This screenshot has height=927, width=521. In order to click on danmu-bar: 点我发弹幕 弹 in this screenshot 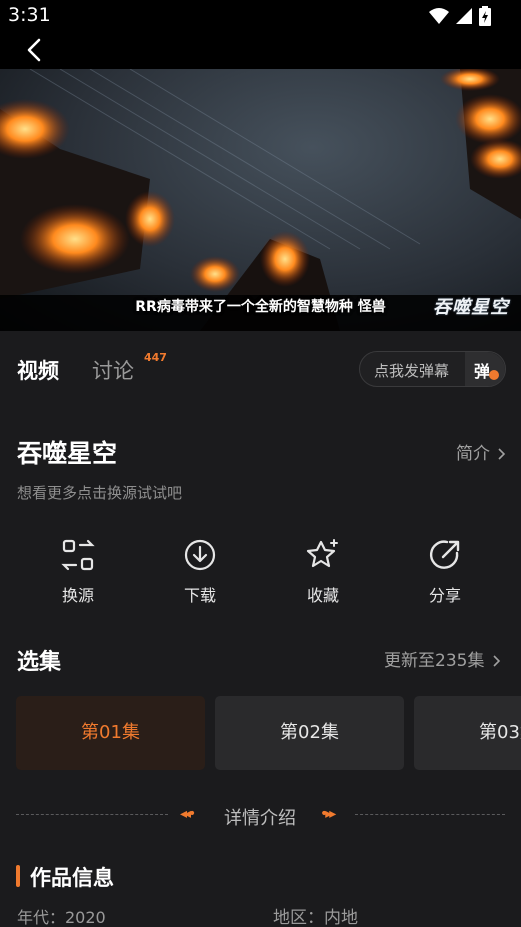, I will do `click(432, 369)`.